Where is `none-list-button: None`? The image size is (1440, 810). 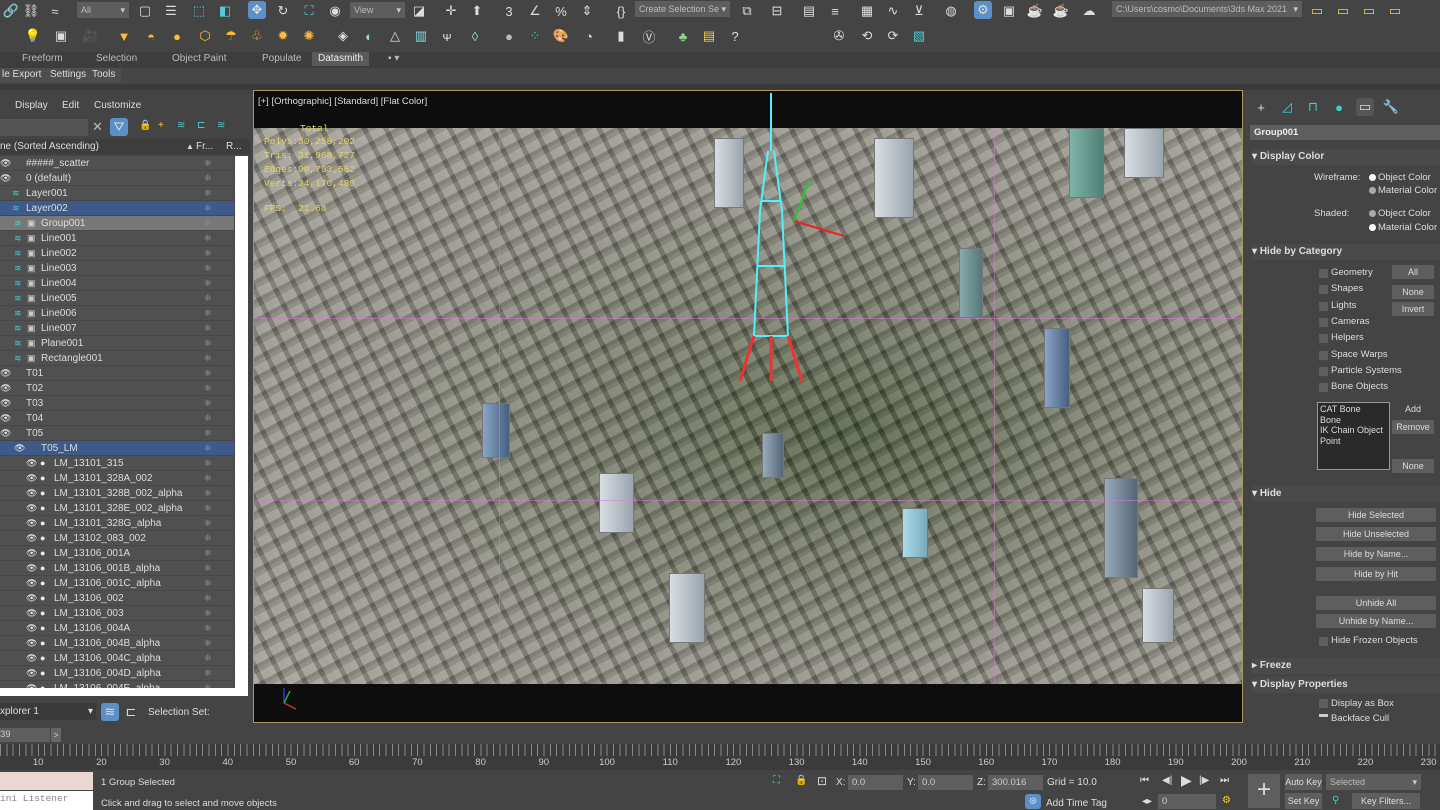 none-list-button: None is located at coordinates (1413, 466).